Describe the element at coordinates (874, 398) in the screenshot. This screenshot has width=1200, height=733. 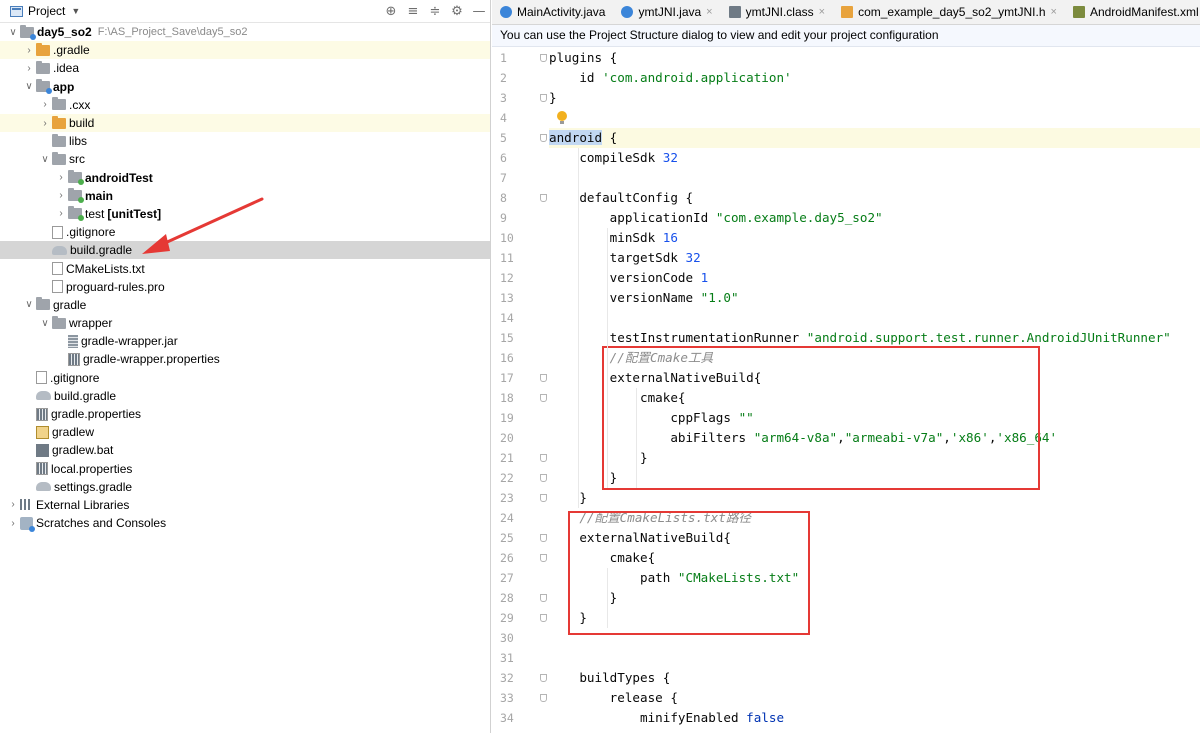
I see `code-line: cmake{` at that location.